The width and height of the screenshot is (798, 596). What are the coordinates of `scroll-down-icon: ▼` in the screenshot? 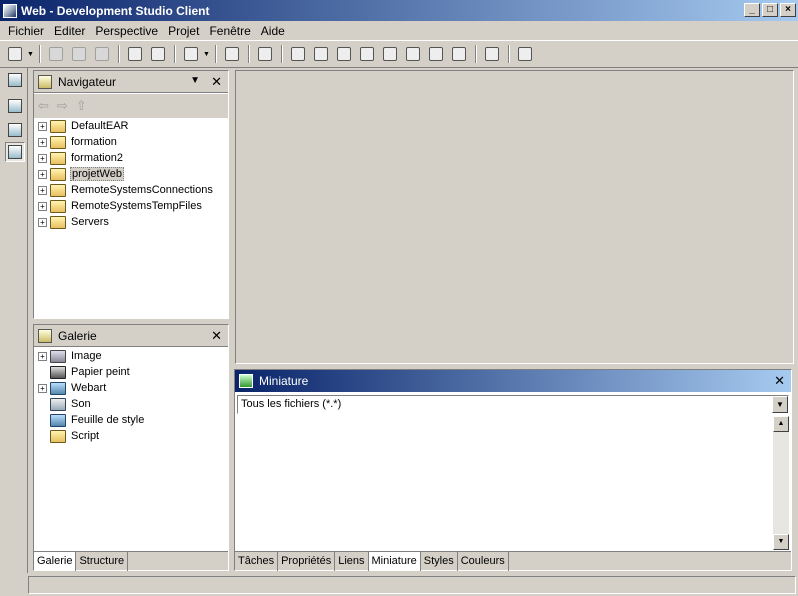 It's located at (781, 542).